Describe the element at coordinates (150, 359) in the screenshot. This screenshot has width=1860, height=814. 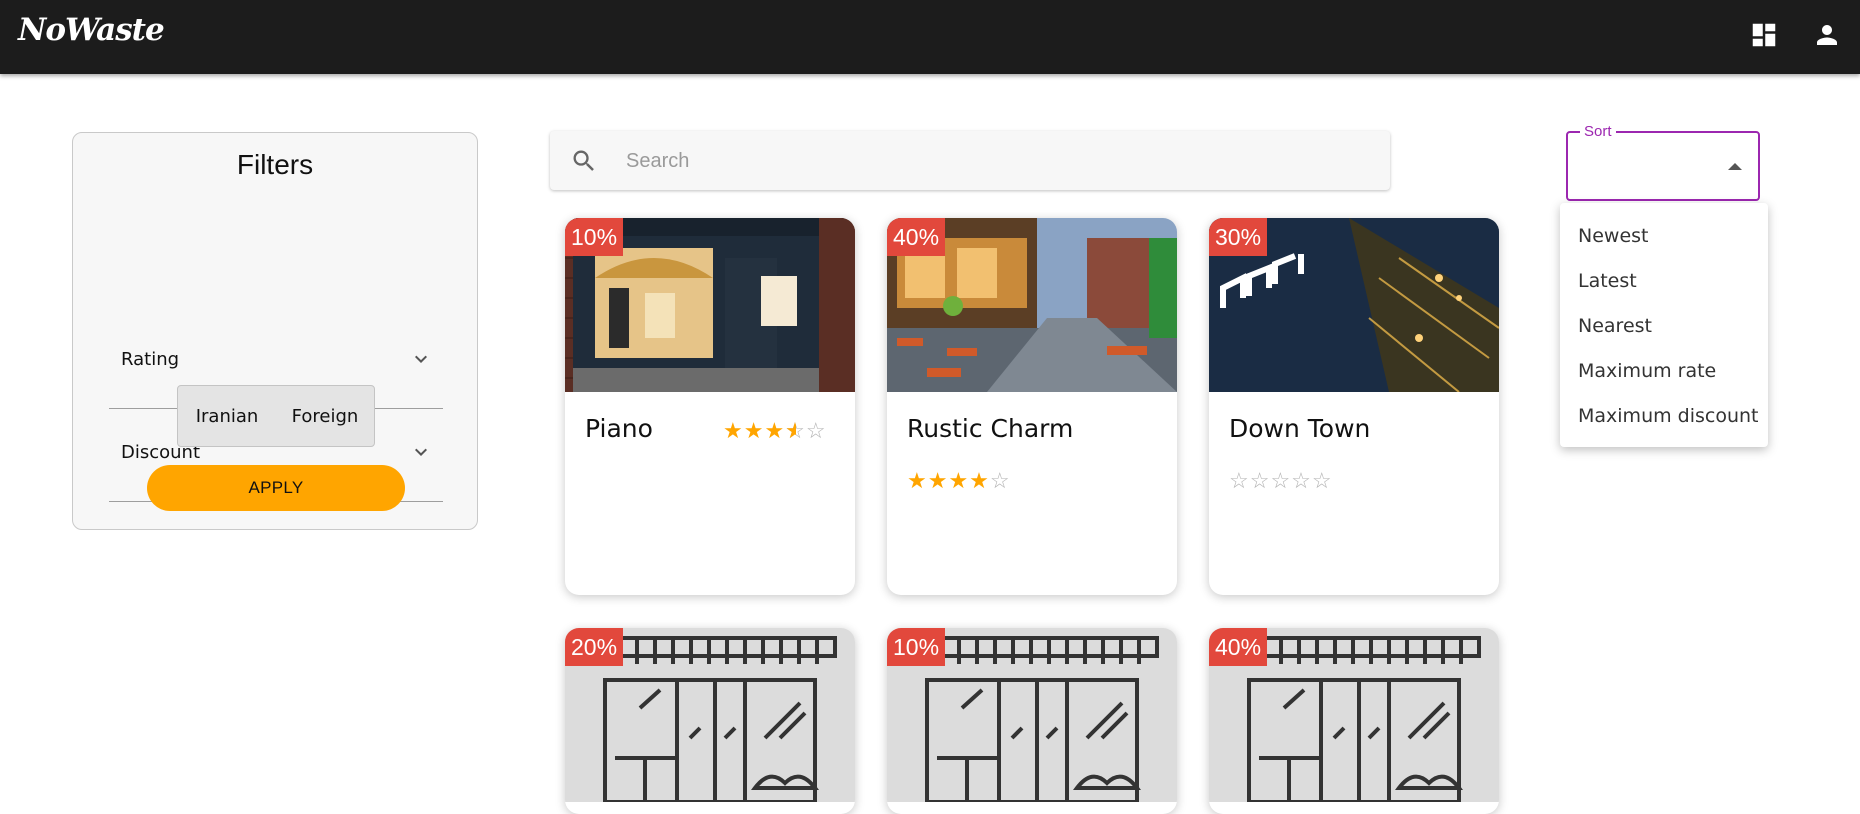
I see `rating-label: Rating` at that location.